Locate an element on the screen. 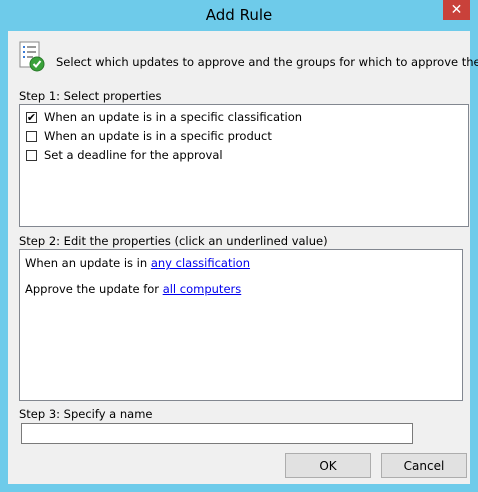  all-computers-link: all computers is located at coordinates (202, 289).